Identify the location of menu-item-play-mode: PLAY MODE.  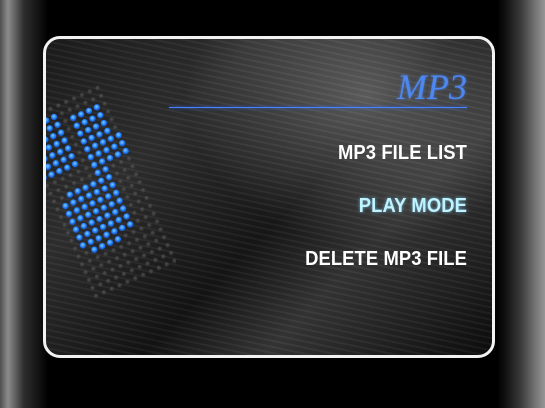
(338, 221).